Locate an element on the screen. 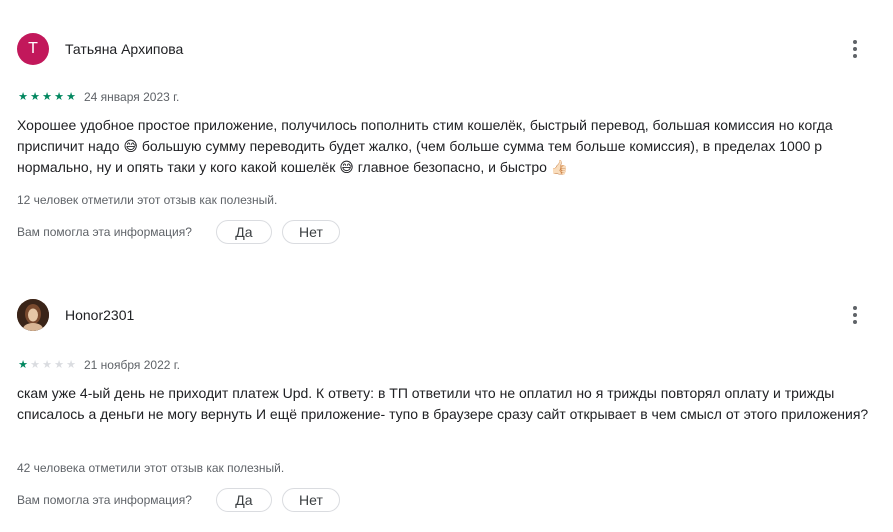  avatar-letter: Т is located at coordinates (33, 48).